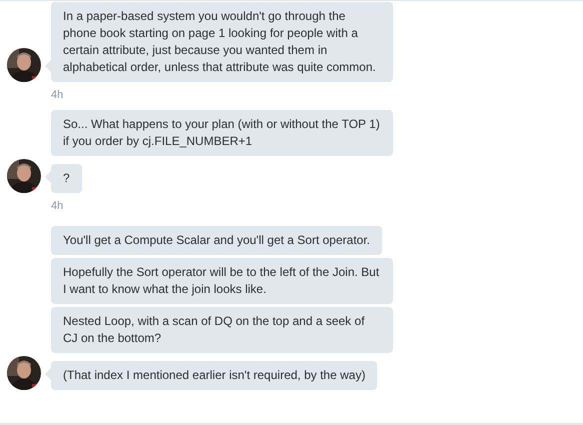  I want to click on message-bubble: Nested Loop, with a scan of DQ on the top and a seek of CJ on the bottom?, so click(222, 330).